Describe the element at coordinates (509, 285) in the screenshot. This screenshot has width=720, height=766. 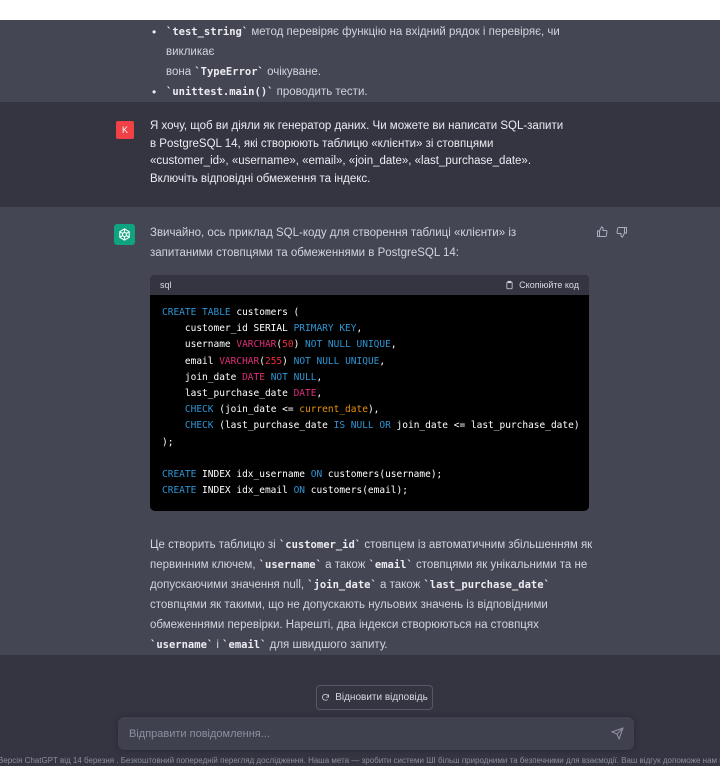
I see `clipboard-icon` at that location.